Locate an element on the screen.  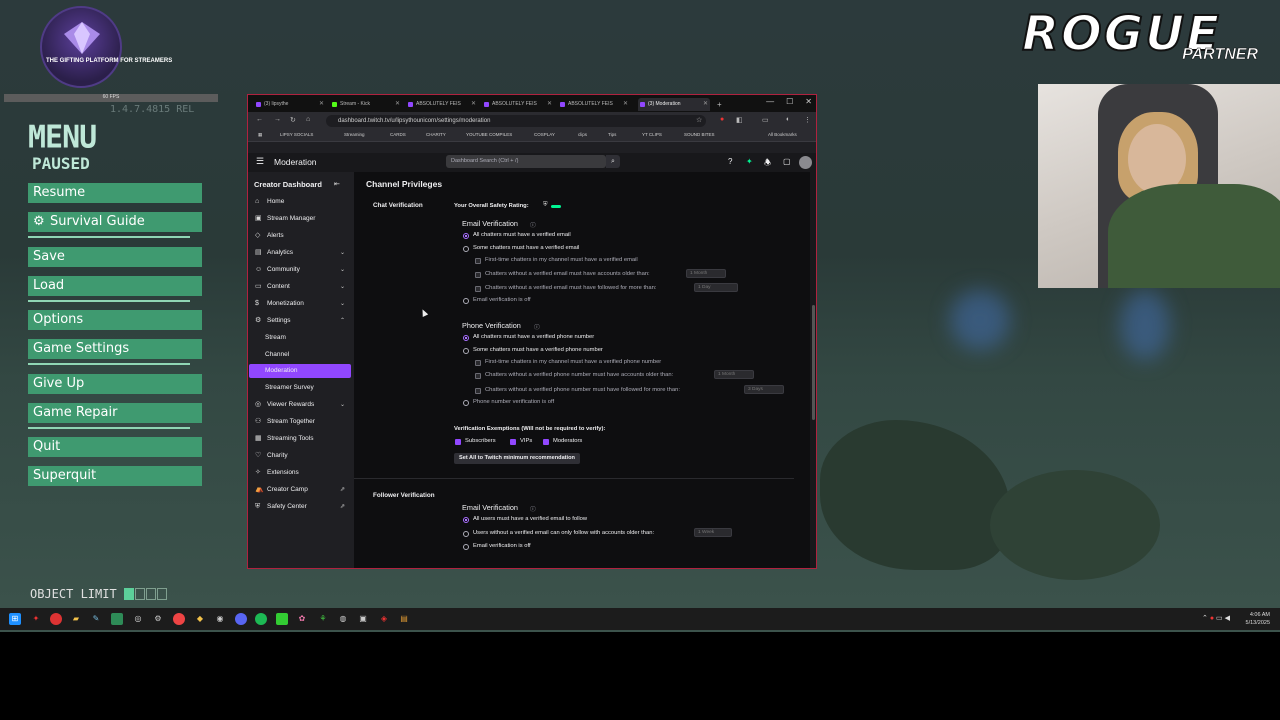
game-settings-button: Game Settings is located at coordinates (115, 349).